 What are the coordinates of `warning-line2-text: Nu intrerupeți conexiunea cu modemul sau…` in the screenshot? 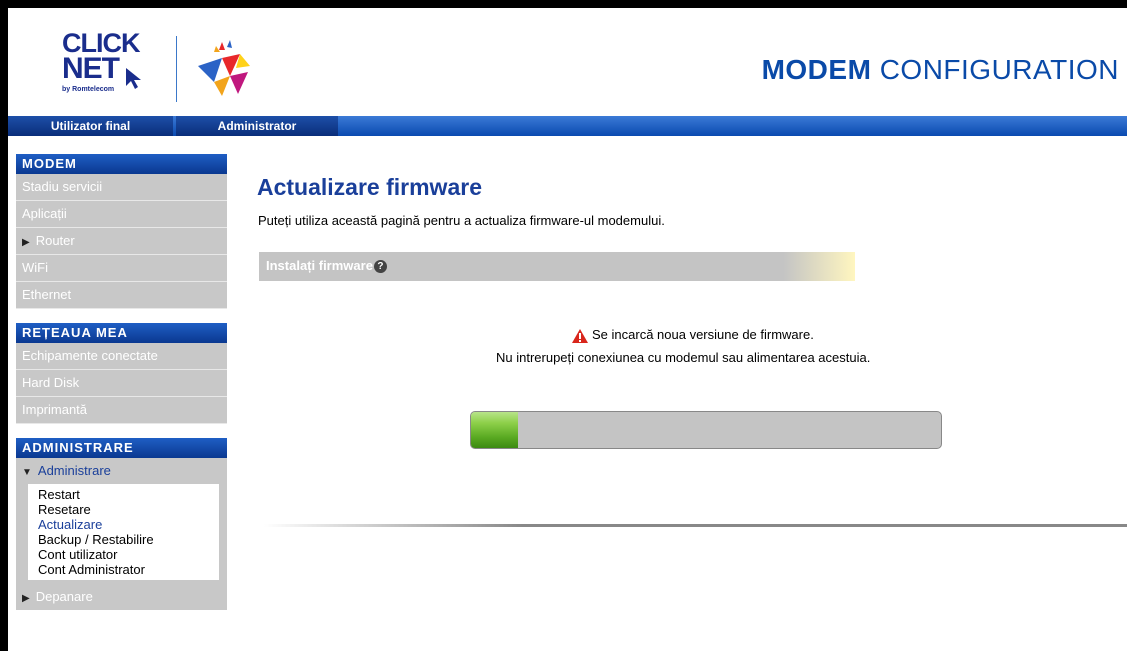 It's located at (683, 357).